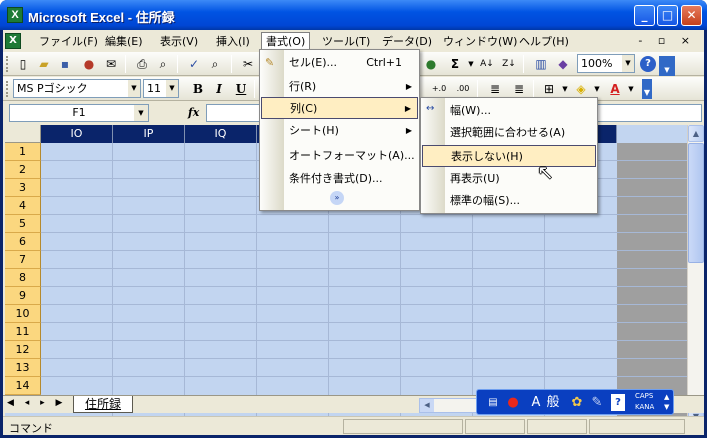  What do you see at coordinates (219, 89) in the screenshot?
I see `italic-button: I` at bounding box center [219, 89].